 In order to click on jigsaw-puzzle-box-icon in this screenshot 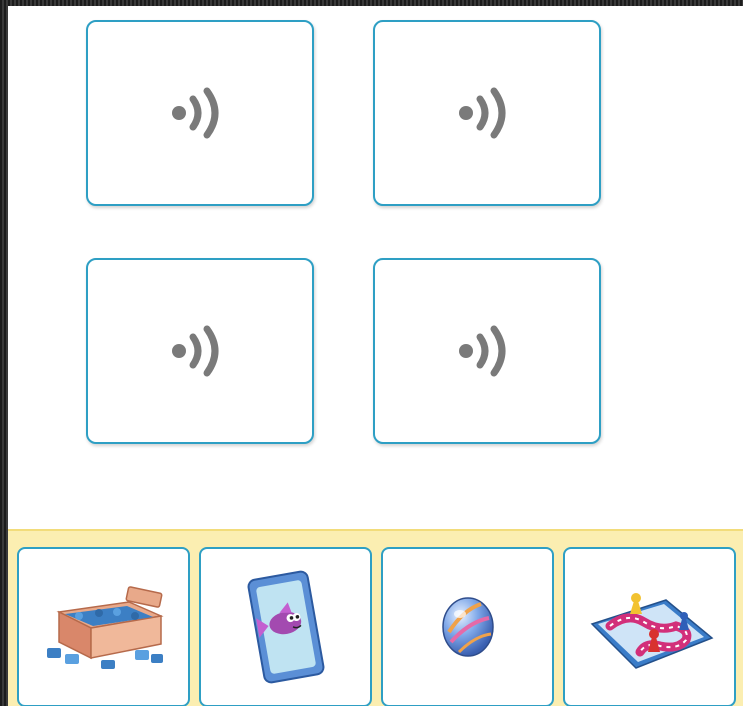, I will do `click(105, 627)`.